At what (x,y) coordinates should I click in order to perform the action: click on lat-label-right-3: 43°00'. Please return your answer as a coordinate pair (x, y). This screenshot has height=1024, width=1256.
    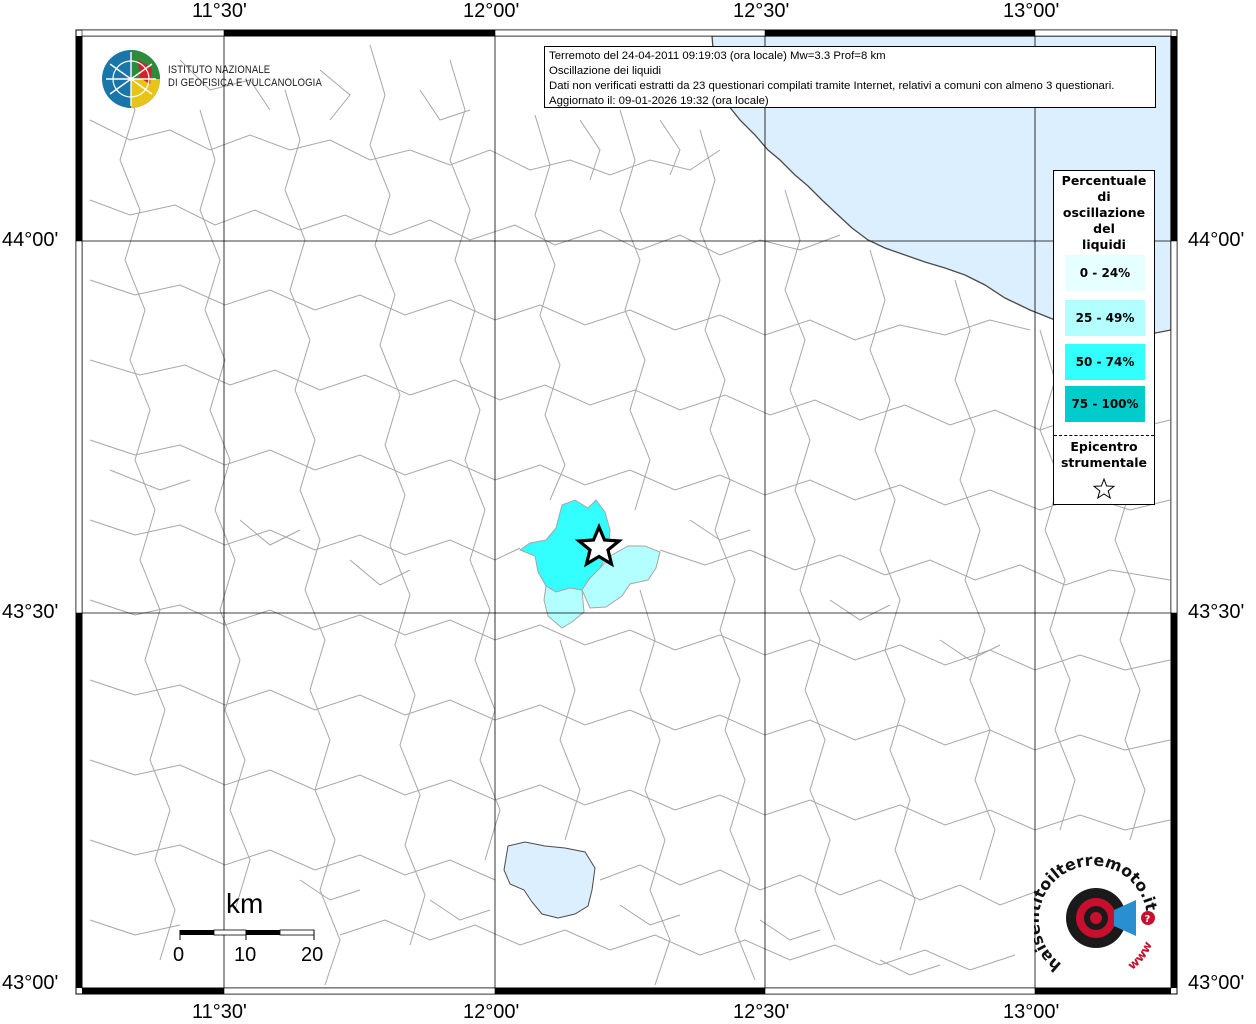
    Looking at the image, I should click on (1216, 983).